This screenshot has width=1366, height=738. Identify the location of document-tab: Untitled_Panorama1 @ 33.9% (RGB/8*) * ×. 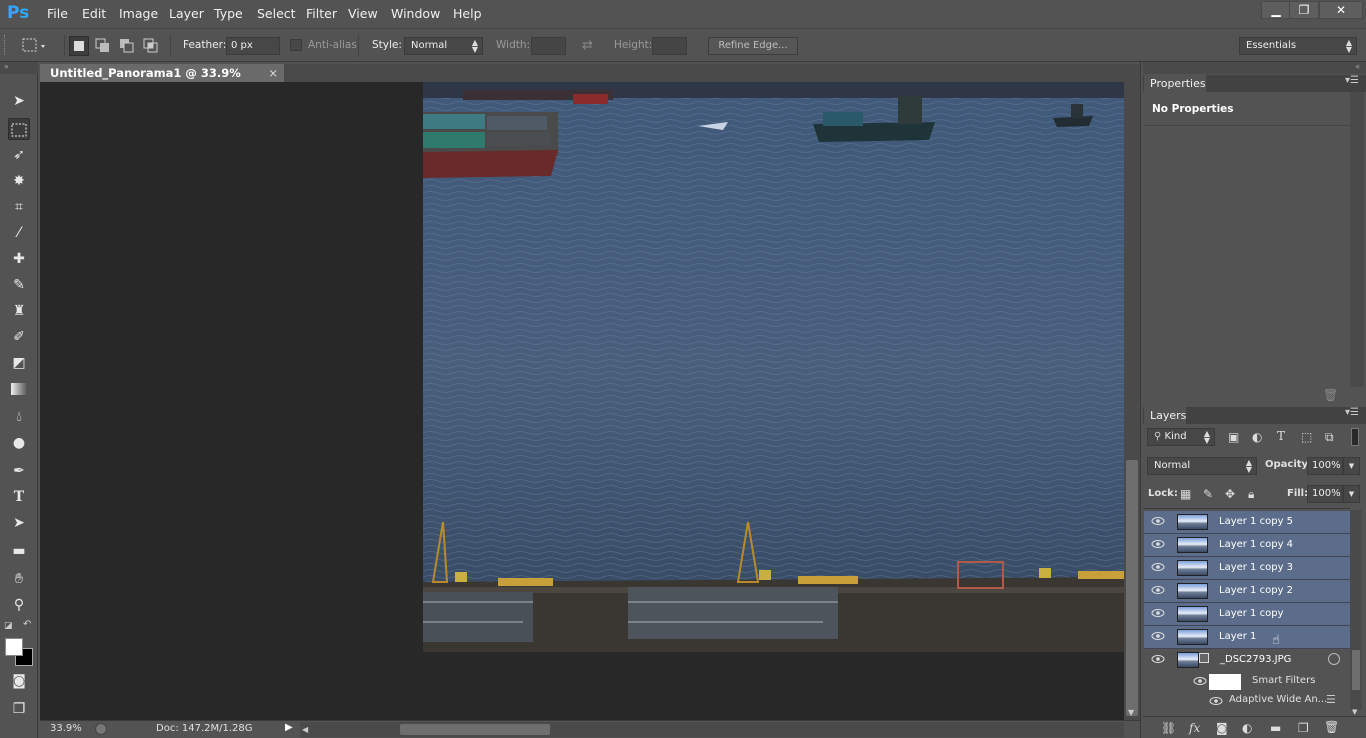
(162, 81).